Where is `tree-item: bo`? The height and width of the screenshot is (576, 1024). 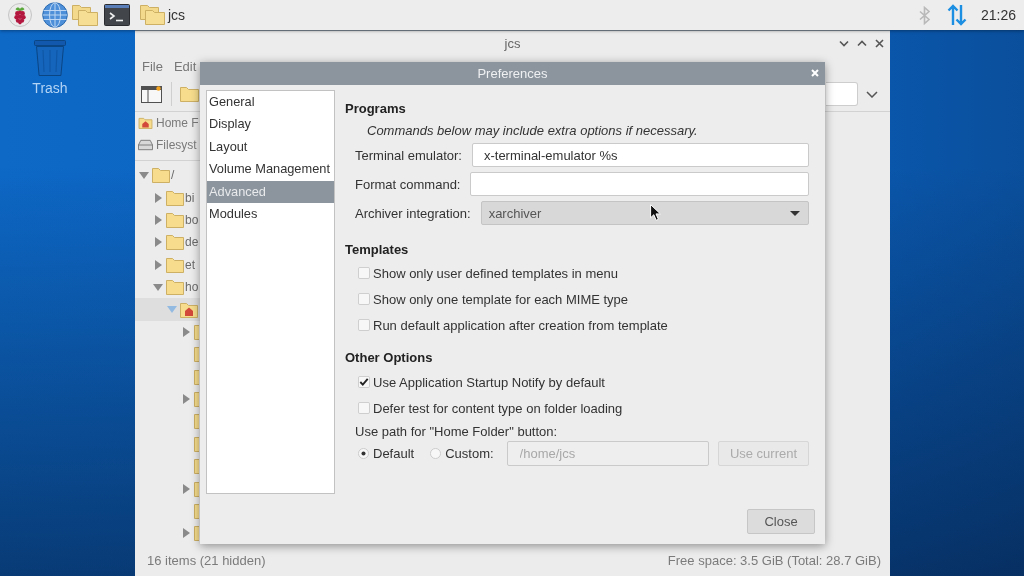
tree-item: bo is located at coordinates (167, 220).